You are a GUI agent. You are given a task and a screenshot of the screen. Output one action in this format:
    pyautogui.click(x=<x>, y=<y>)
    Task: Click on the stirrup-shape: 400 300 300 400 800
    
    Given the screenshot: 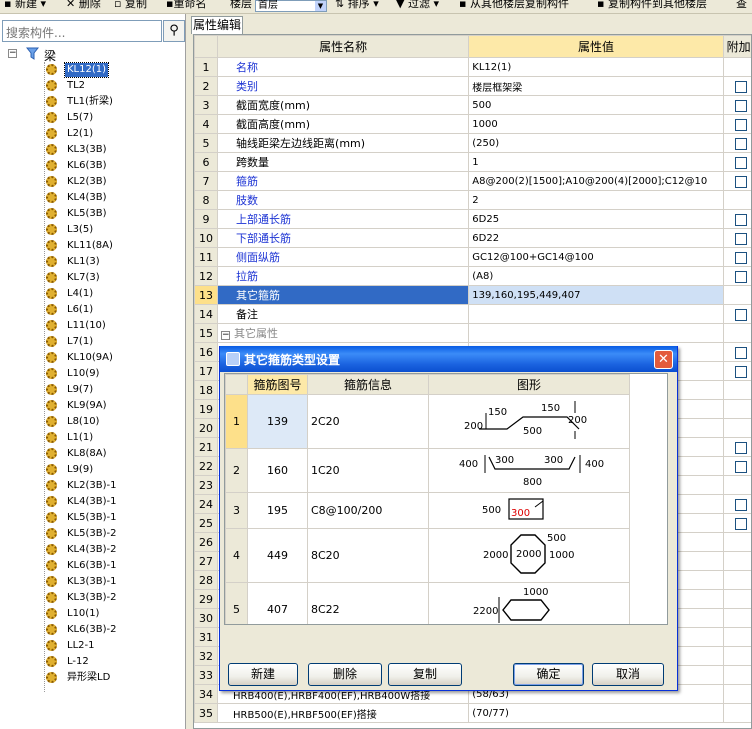 What is the action you would take?
    pyautogui.click(x=529, y=470)
    